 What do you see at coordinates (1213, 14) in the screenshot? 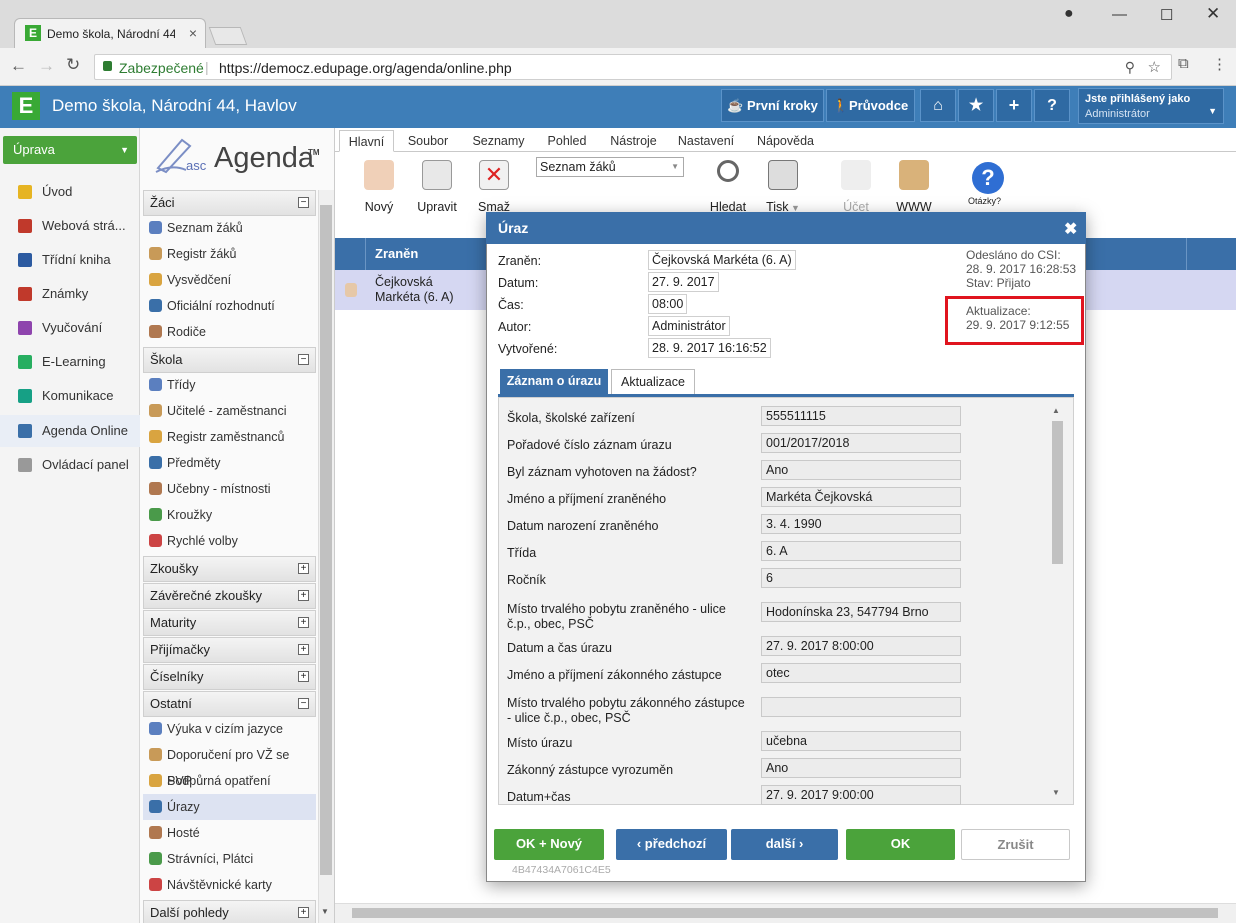
I see `close-window-icon: ✕` at bounding box center [1213, 14].